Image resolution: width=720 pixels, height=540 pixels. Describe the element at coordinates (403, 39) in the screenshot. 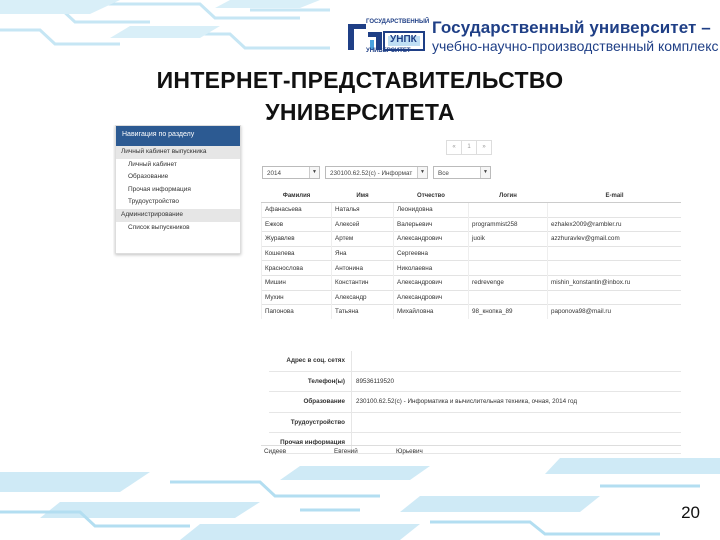

I see `logo-mark-line2: УНПК` at that location.